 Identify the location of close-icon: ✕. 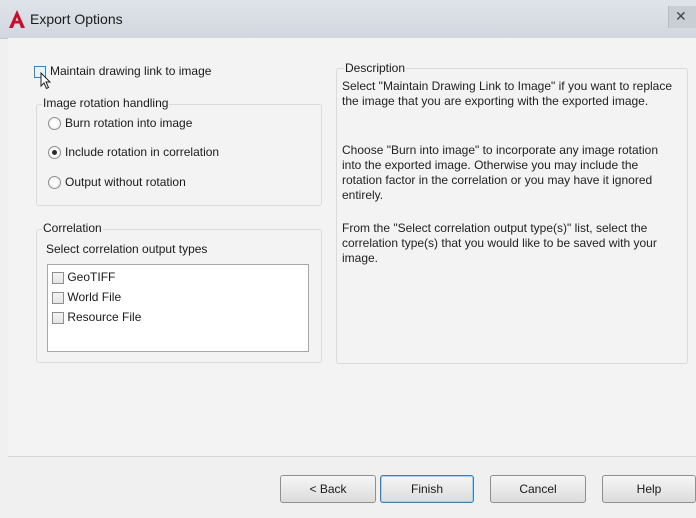
(681, 16).